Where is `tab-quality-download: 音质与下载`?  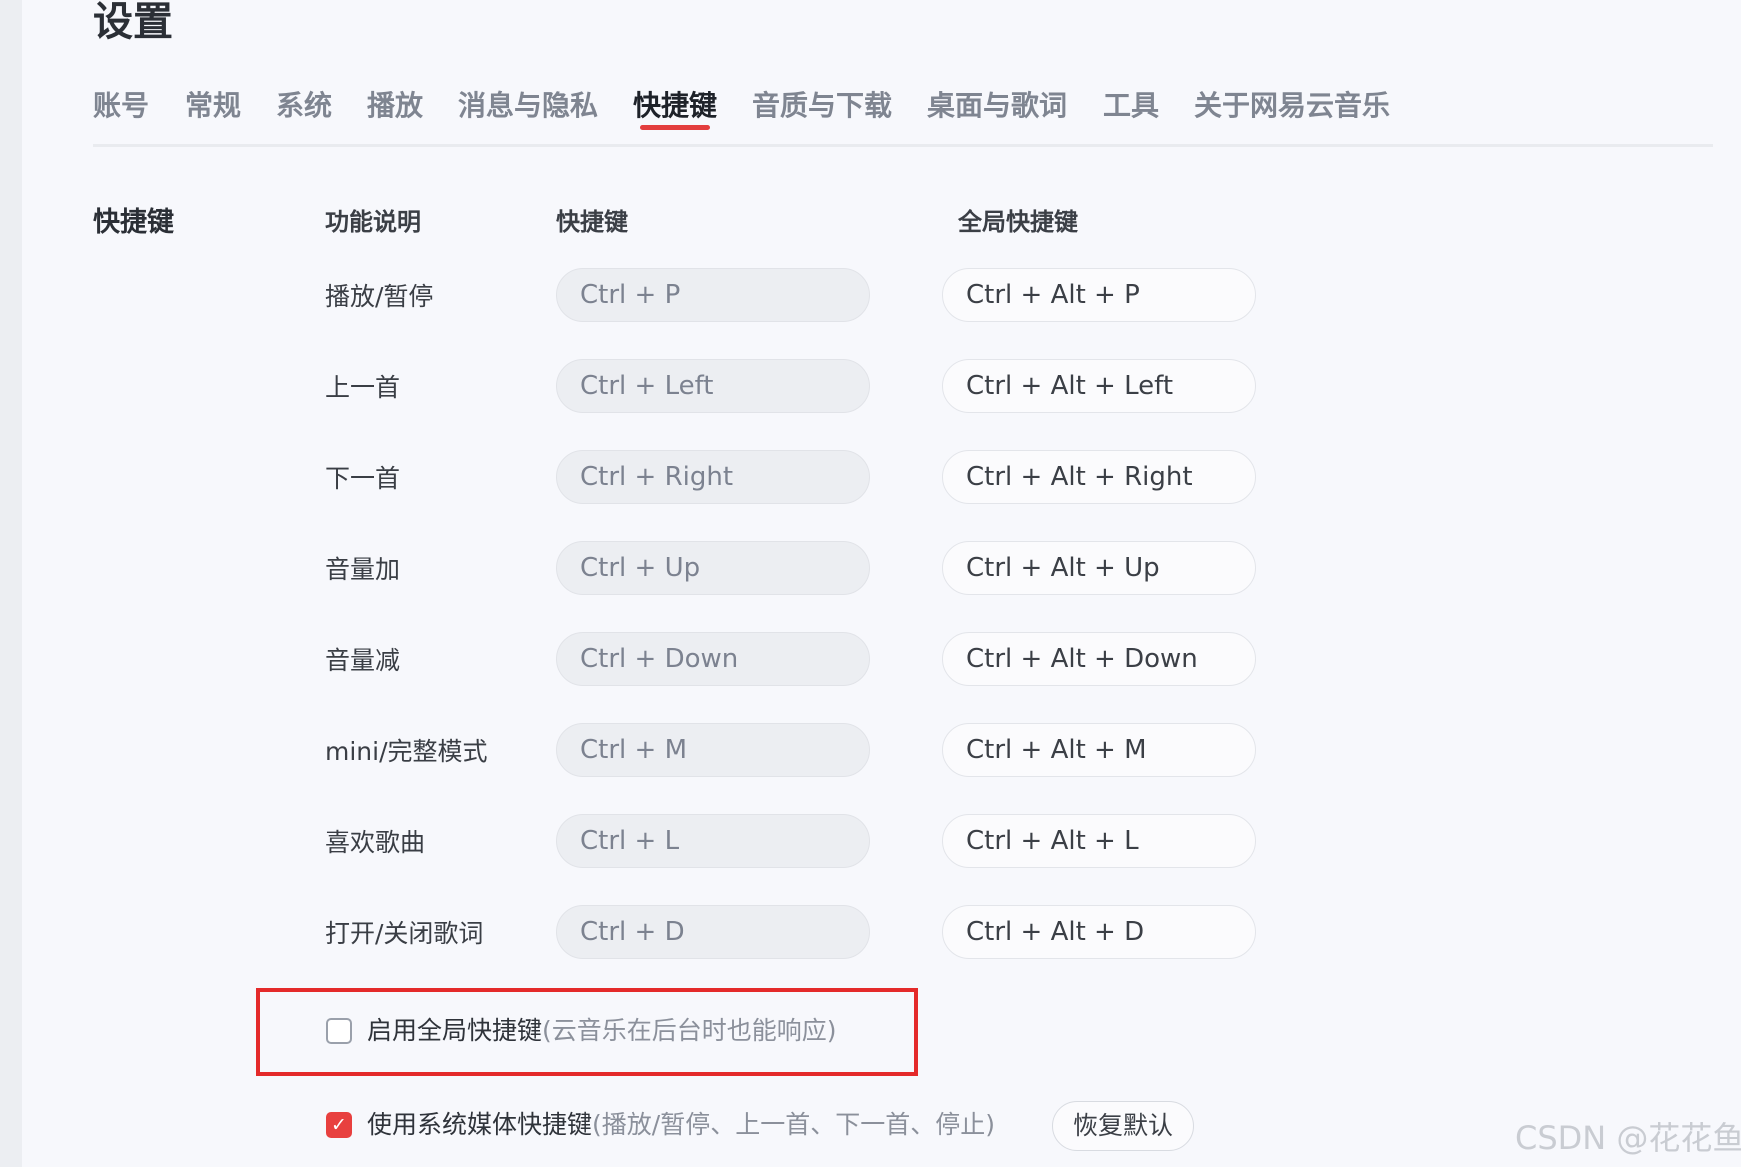
tab-quality-download: 音质与下载 is located at coordinates (822, 106).